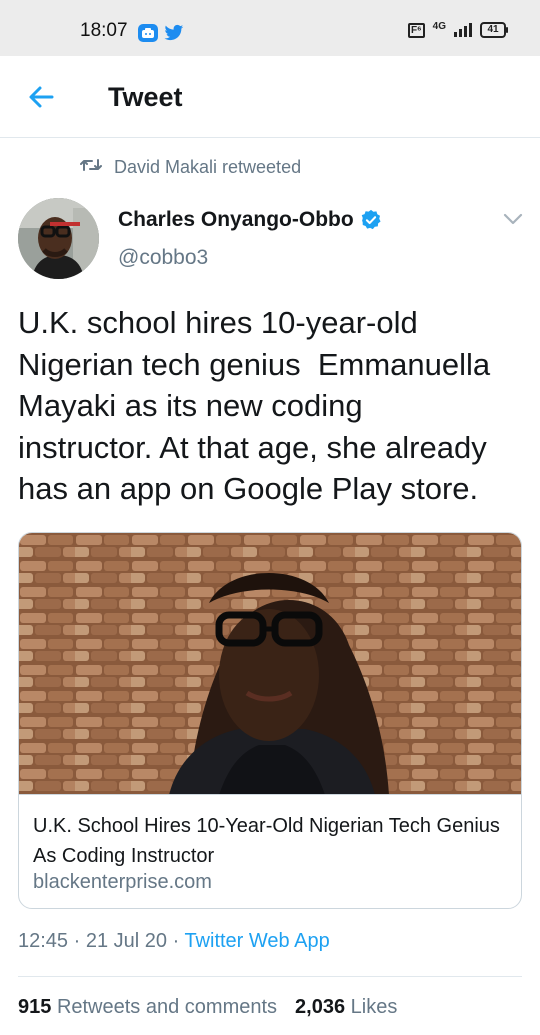 The width and height of the screenshot is (540, 1035). What do you see at coordinates (270, 28) in the screenshot?
I see `status-bar: 18:07 F⁶ 4G 41` at bounding box center [270, 28].